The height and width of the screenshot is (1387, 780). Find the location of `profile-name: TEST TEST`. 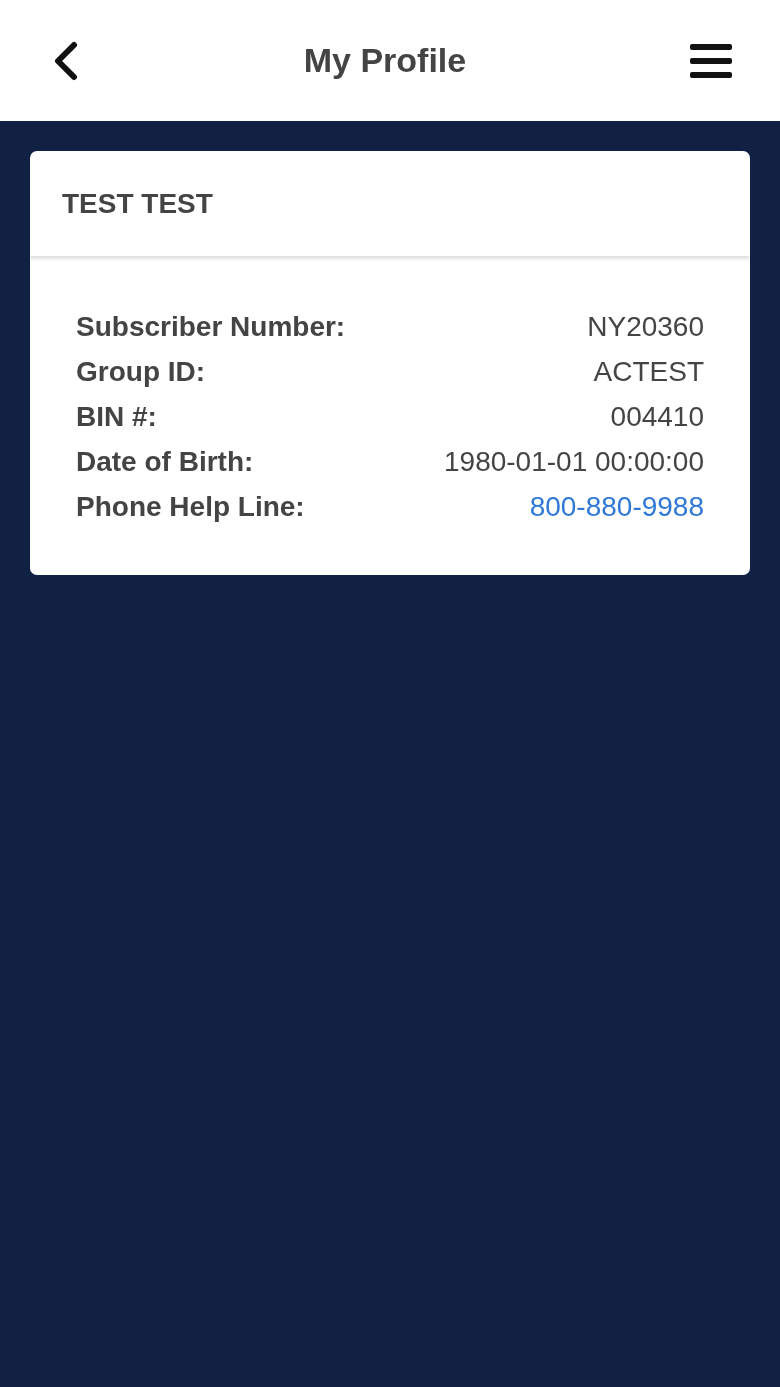

profile-name: TEST TEST is located at coordinates (137, 203).